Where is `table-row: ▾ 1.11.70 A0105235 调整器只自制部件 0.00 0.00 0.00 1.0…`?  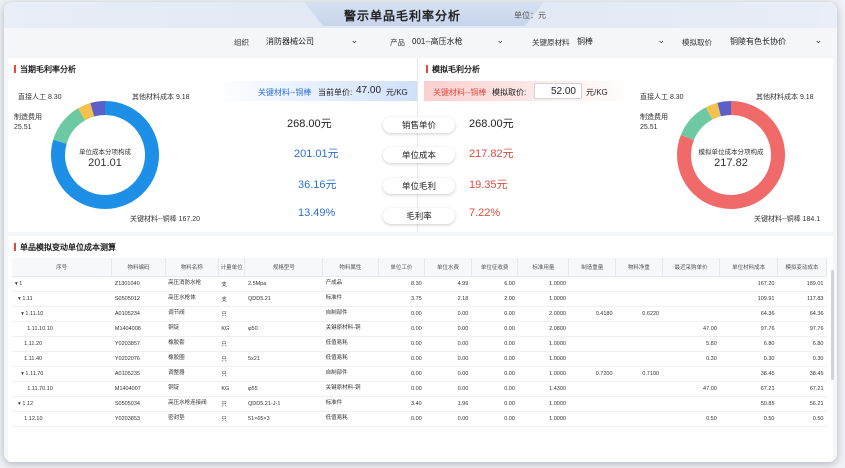
table-row: ▾ 1.11.70 A0105235 调整器只自制部件 0.00 0.00 0.00 1.0… is located at coordinates (419, 374).